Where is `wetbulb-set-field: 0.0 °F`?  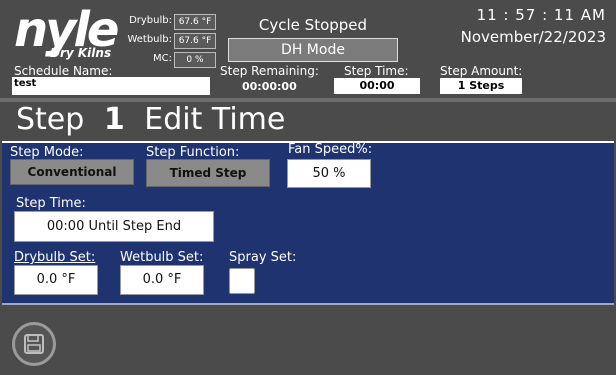
wetbulb-set-field: 0.0 °F is located at coordinates (162, 280).